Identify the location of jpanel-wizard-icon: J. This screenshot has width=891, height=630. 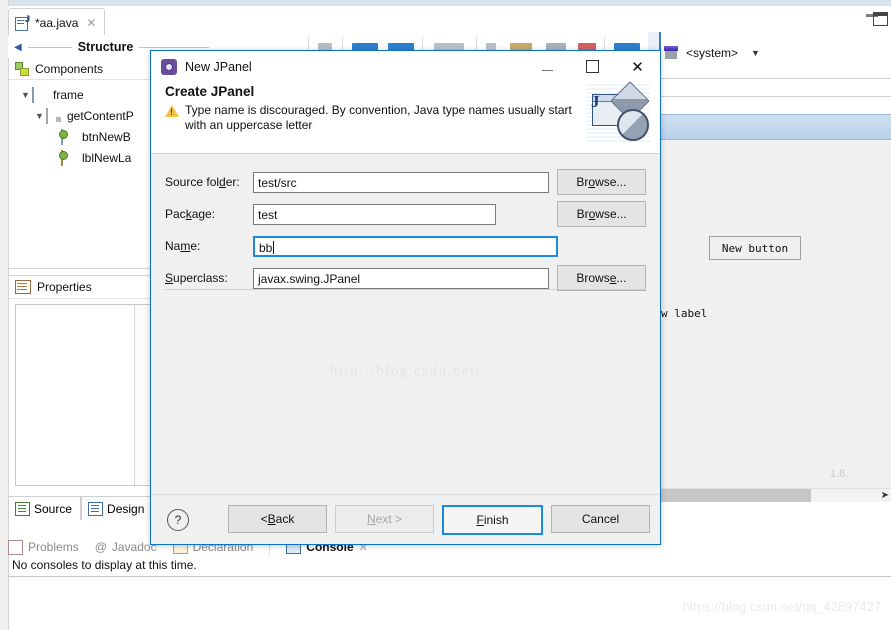
(618, 111).